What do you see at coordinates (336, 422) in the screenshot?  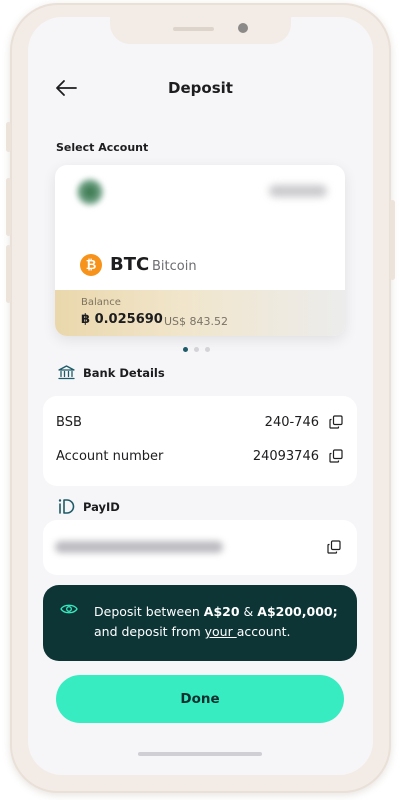 I see `copy-bsb-icon` at bounding box center [336, 422].